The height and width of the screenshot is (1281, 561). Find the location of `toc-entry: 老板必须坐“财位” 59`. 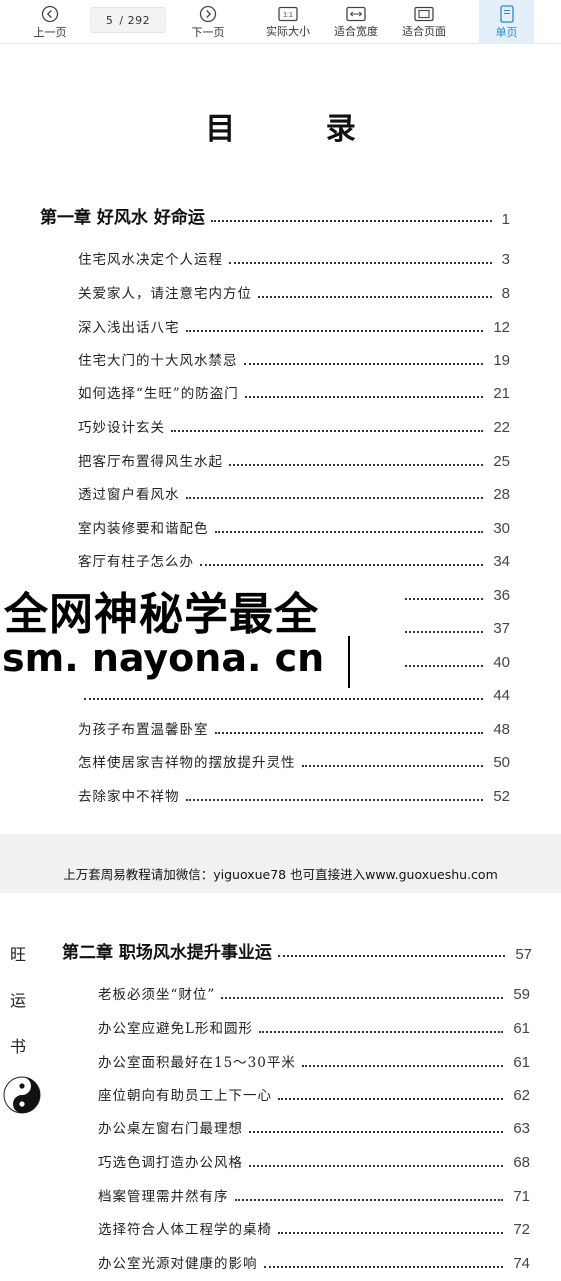

toc-entry: 老板必须坐“财位” 59 is located at coordinates (314, 992).